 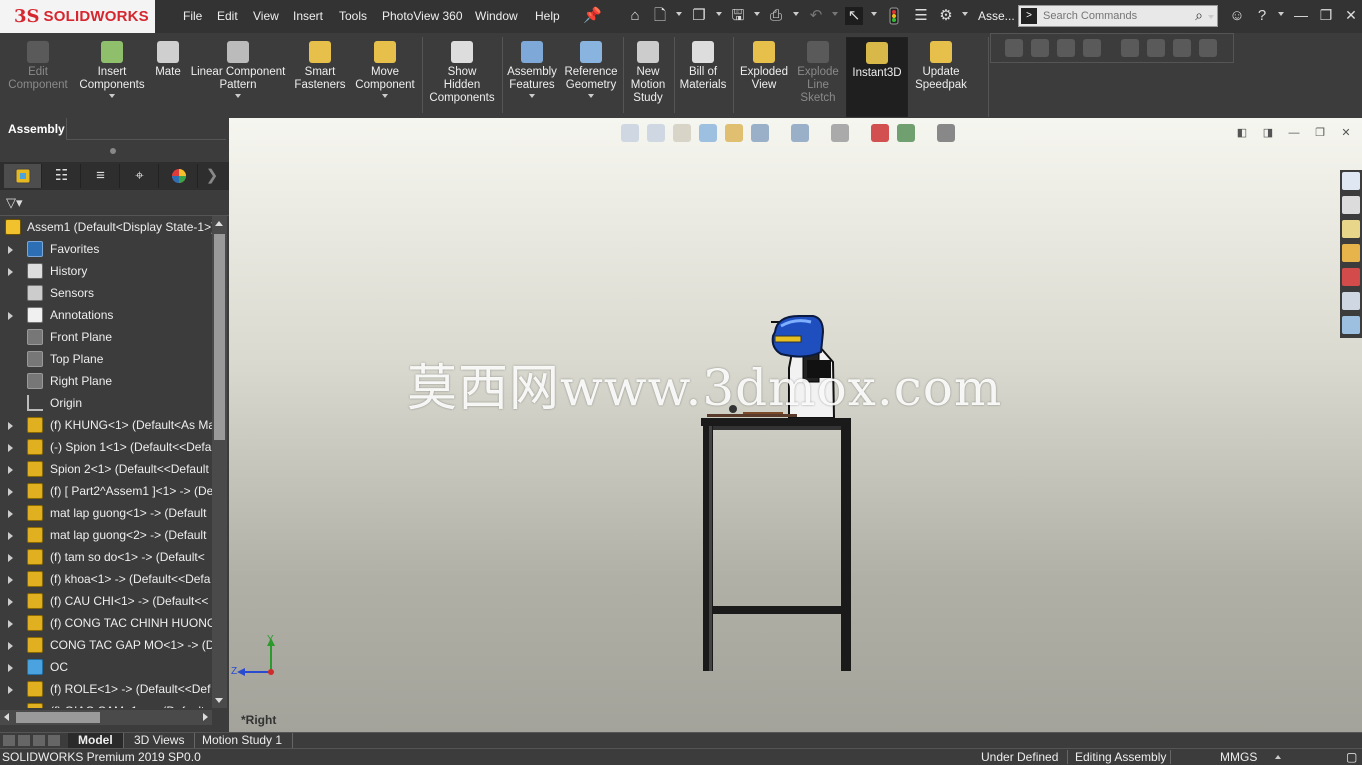 What do you see at coordinates (106, 645) in the screenshot?
I see `tree-item: CONG TAC GAP MO<1> -> (D` at bounding box center [106, 645].